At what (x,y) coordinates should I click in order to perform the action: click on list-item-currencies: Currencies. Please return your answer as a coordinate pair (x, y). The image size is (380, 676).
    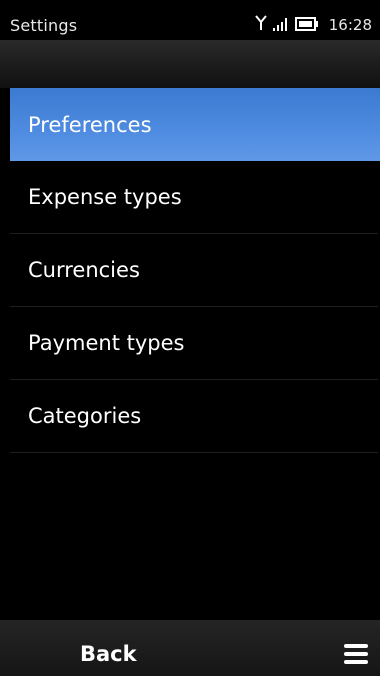
    Looking at the image, I should click on (194, 270).